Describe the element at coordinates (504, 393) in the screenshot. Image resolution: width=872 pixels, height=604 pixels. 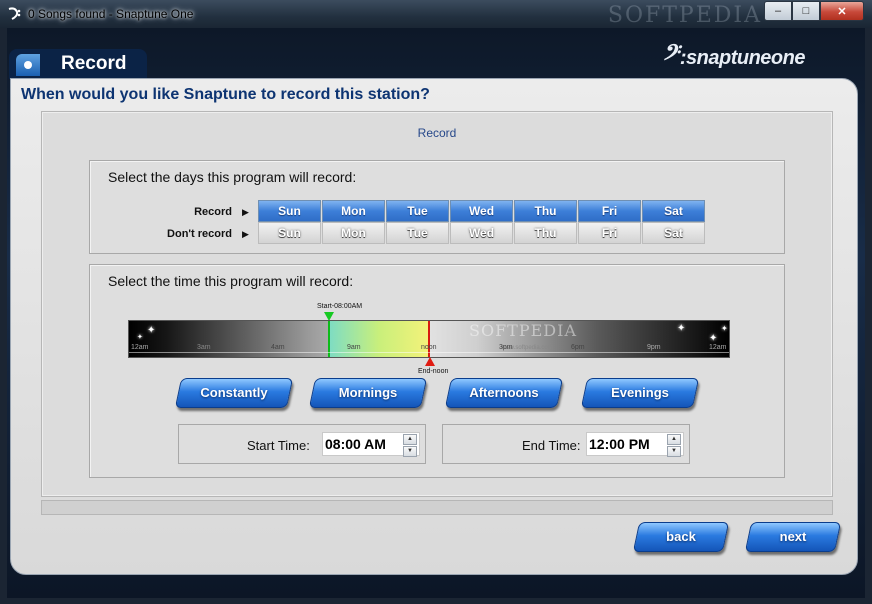
I see `preset-afternoons-button: Afternoons` at that location.